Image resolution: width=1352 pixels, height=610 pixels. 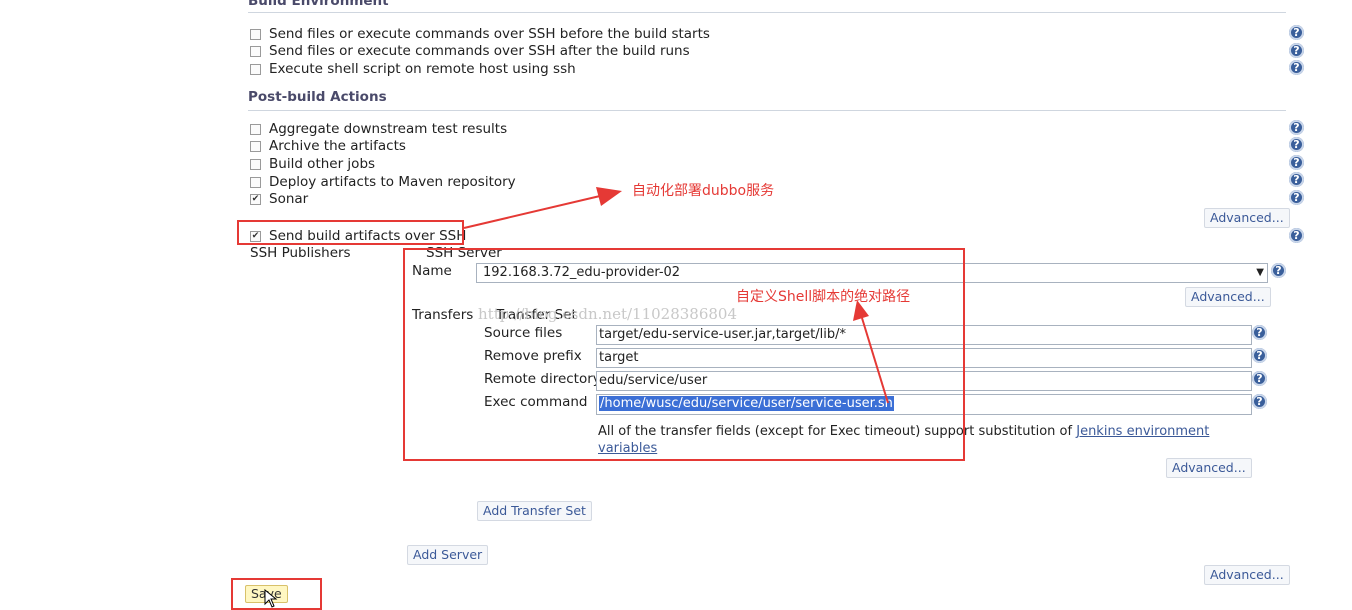 I want to click on arrow-line-shell, so click(x=875, y=360).